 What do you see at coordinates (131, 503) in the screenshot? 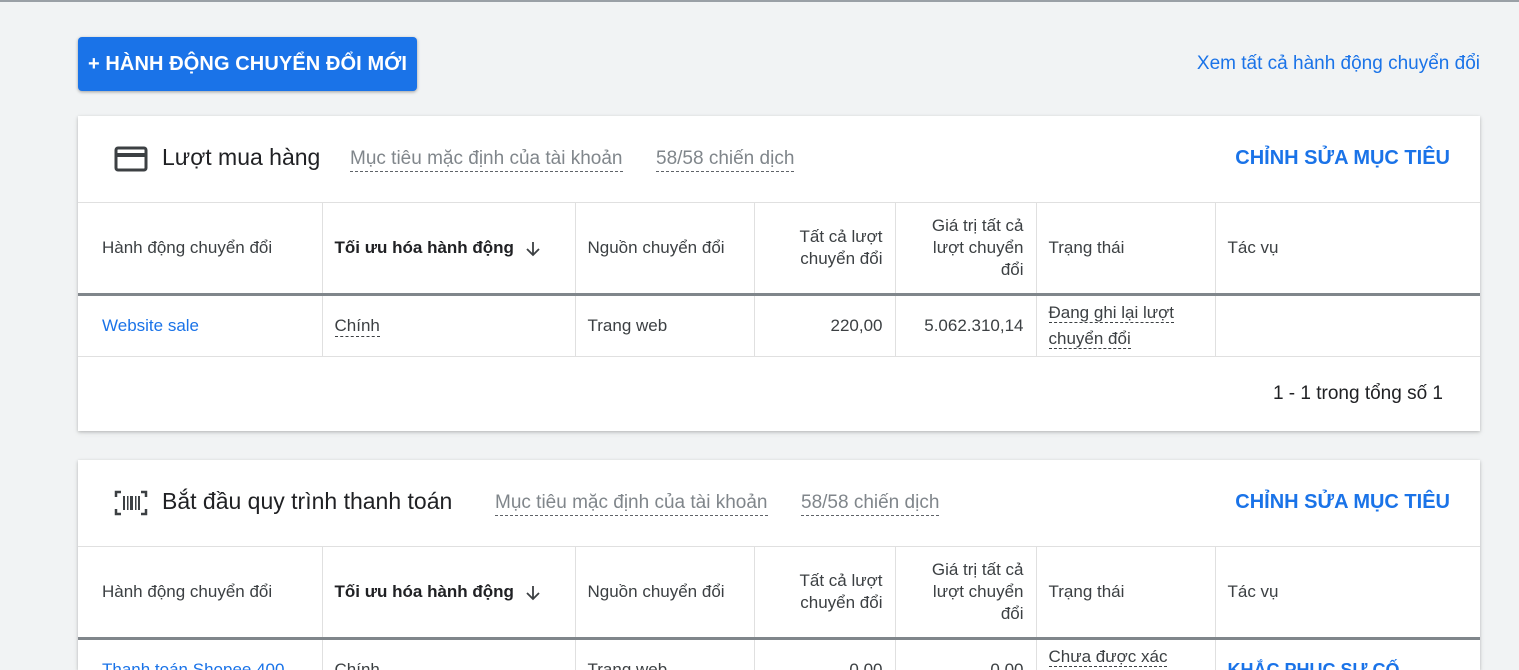
I see `barcode-icon` at bounding box center [131, 503].